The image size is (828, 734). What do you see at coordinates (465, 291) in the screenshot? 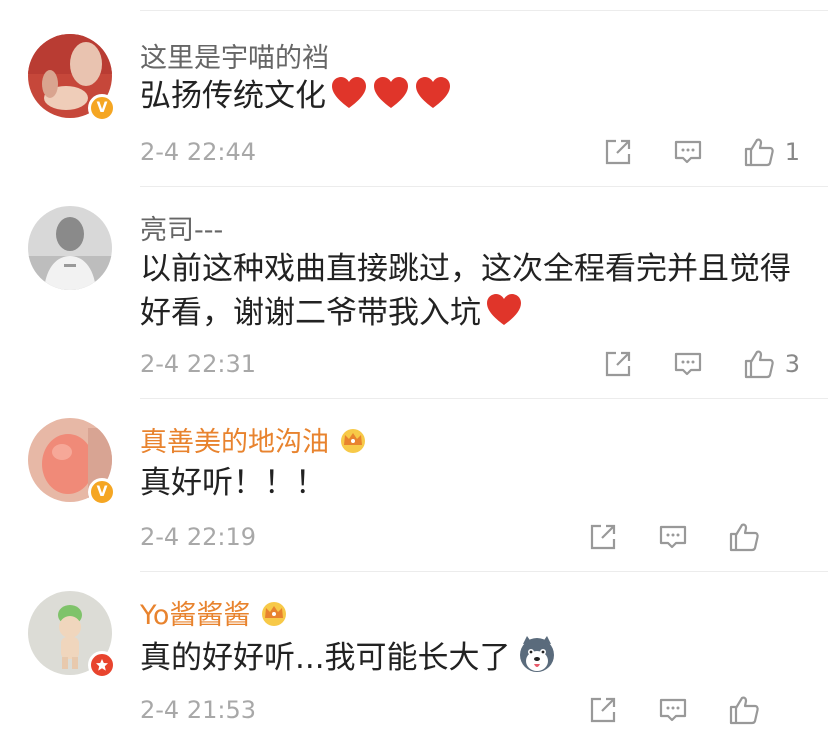
I see `comment-text-content: 以前这种戏曲直接跳过，这次全程看完并且觉得好看，谢谢二爷带我入坑` at bounding box center [465, 291].